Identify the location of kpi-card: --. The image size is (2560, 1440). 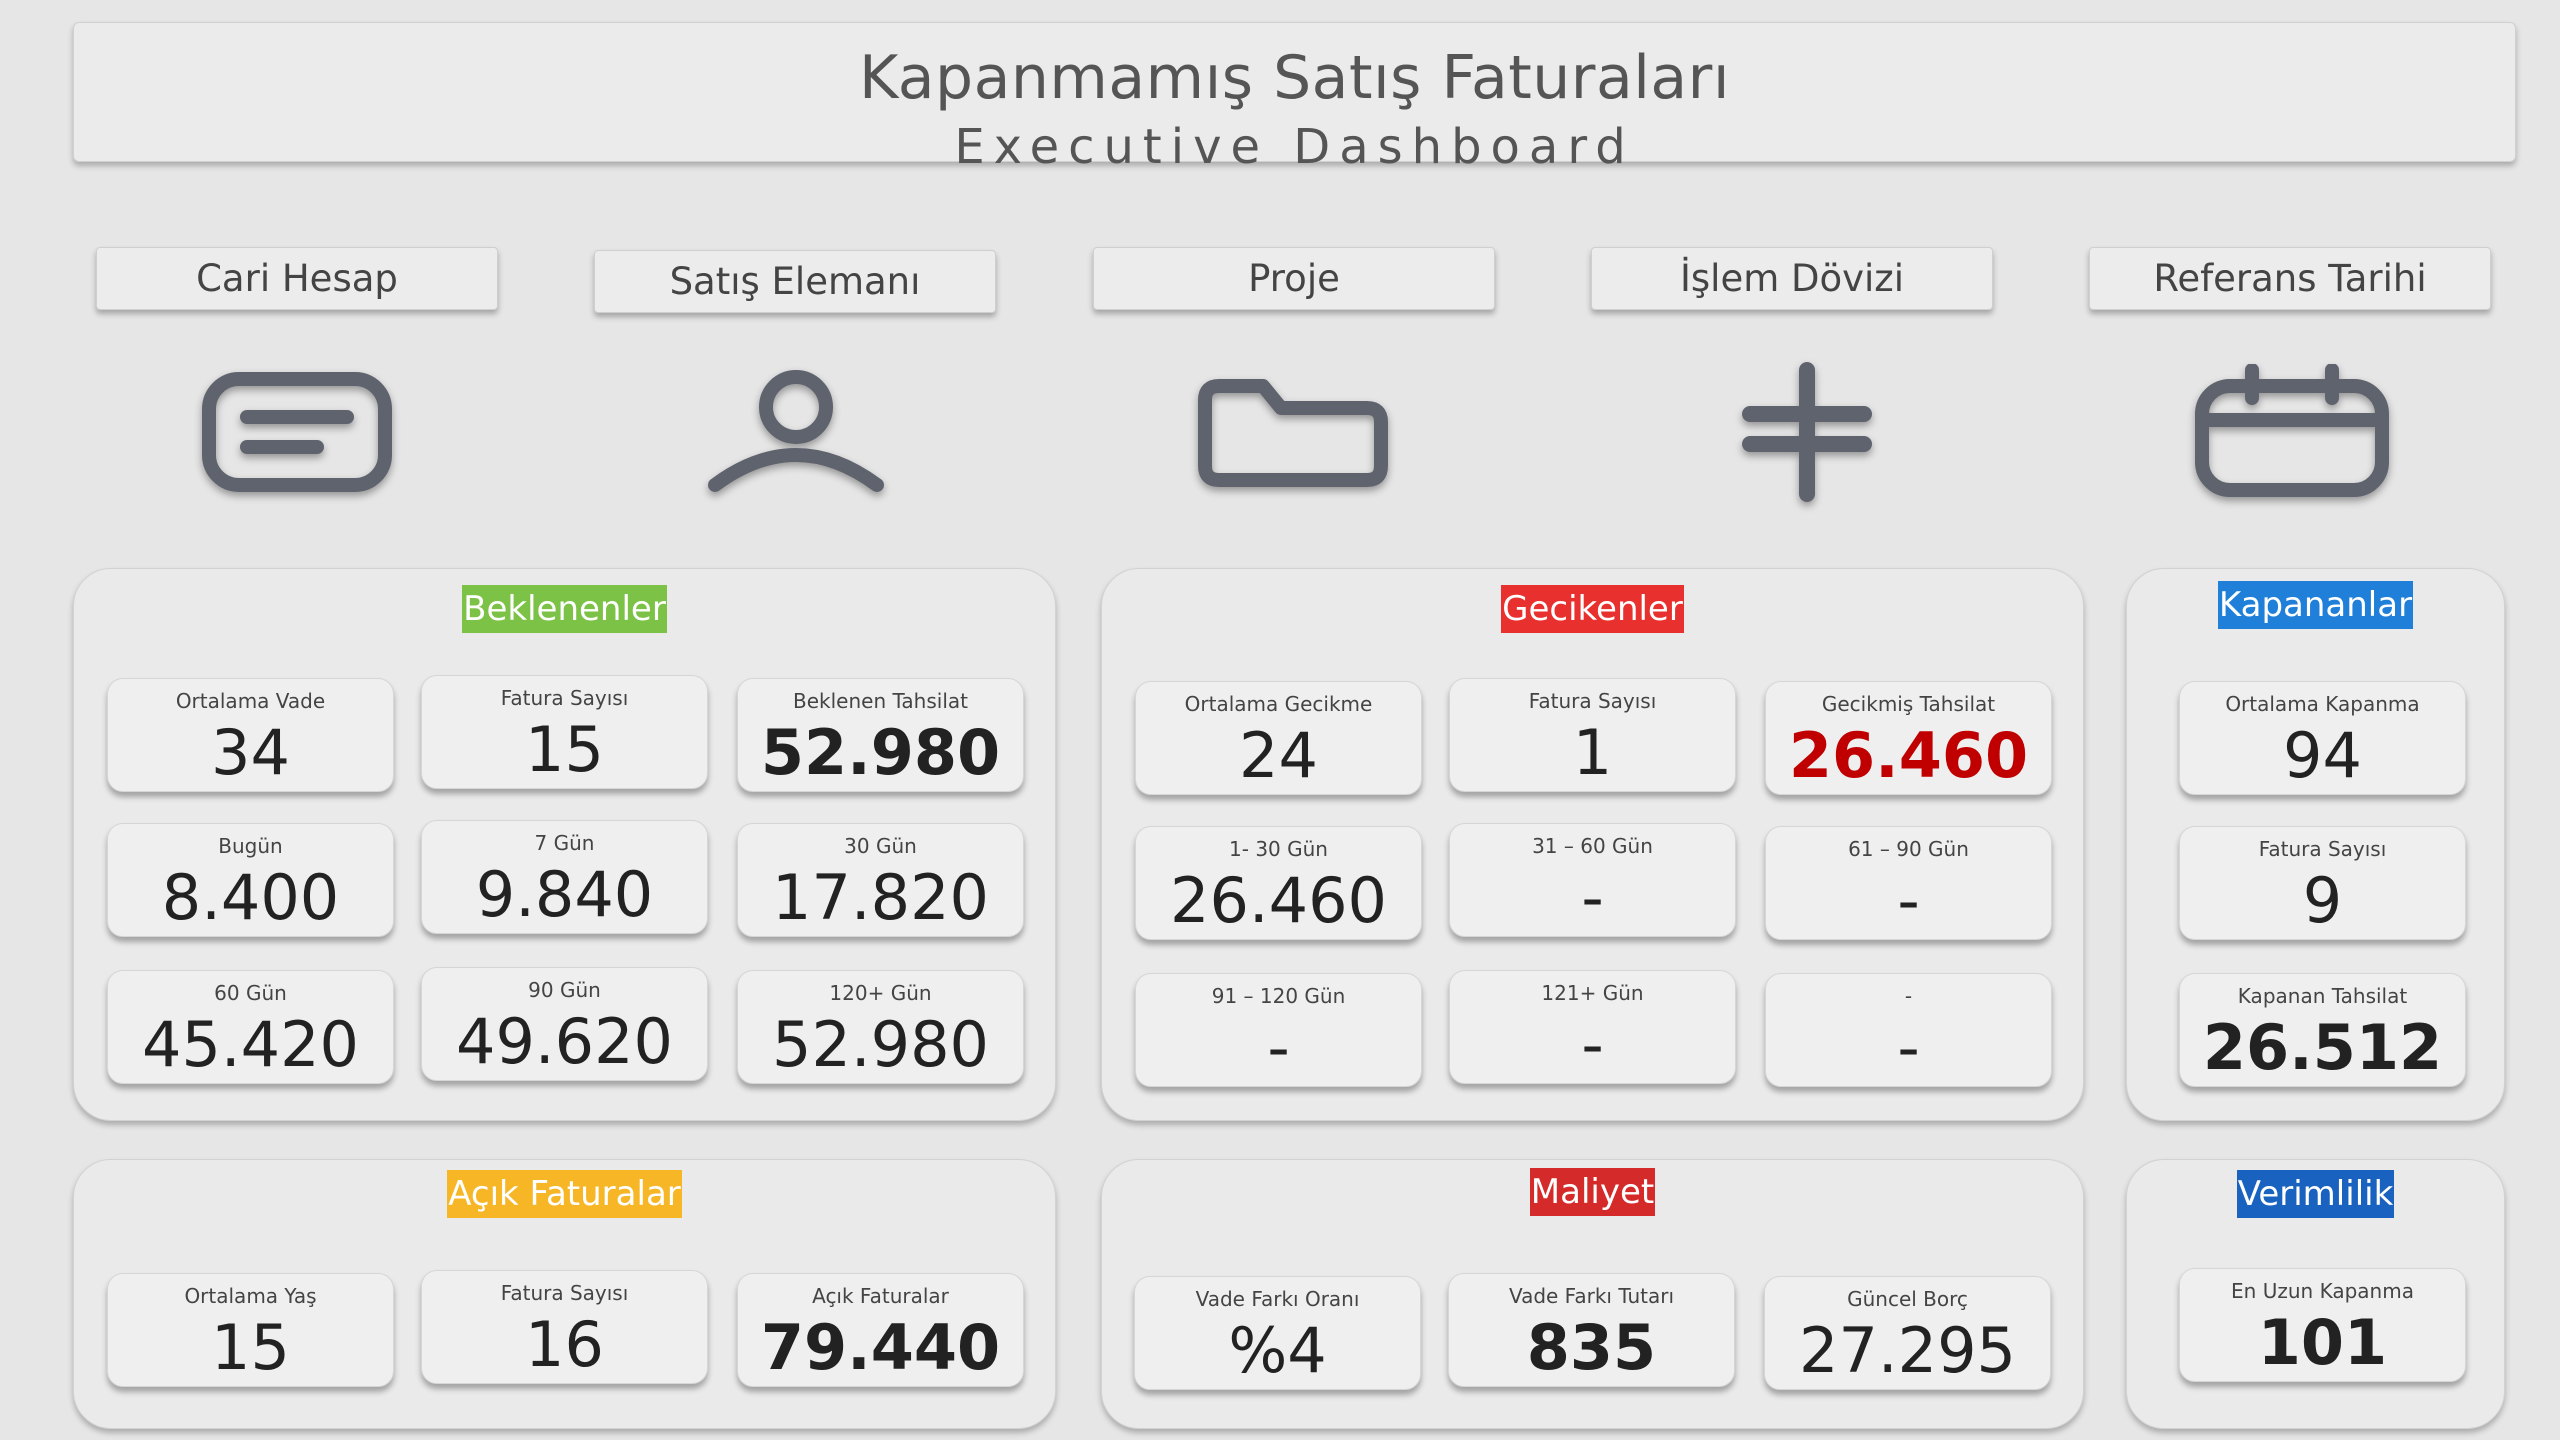
(1908, 1030).